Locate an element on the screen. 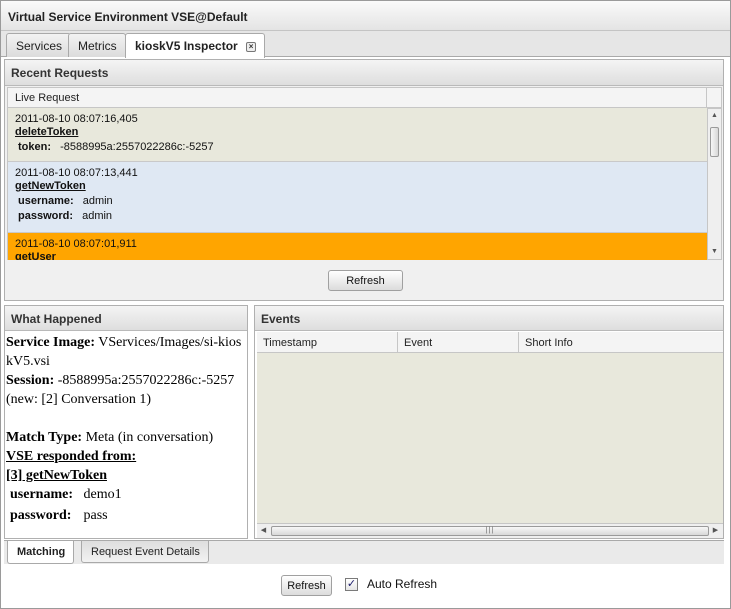 The width and height of the screenshot is (731, 609). recent-refresh-button: Refresh is located at coordinates (365, 280).